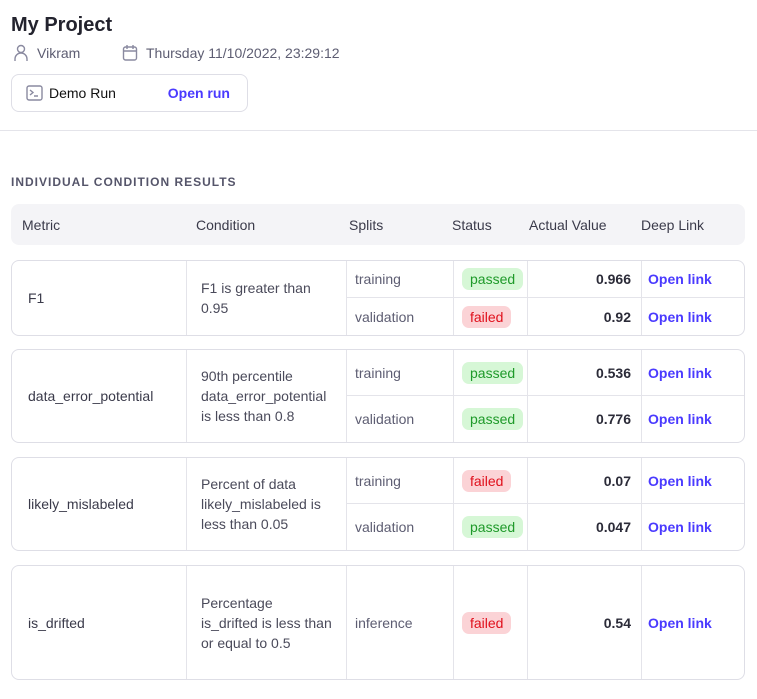  What do you see at coordinates (129, 93) in the screenshot?
I see `run-card: Demo Run Open run` at bounding box center [129, 93].